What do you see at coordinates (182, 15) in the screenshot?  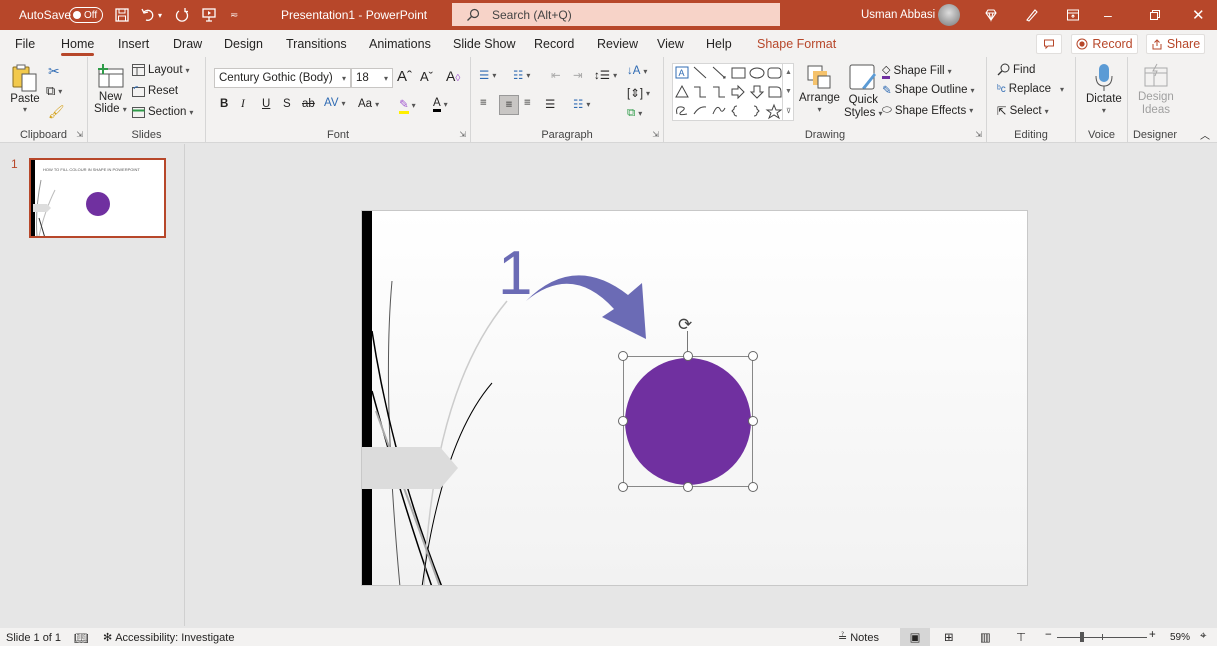 I see `redo-icon` at bounding box center [182, 15].